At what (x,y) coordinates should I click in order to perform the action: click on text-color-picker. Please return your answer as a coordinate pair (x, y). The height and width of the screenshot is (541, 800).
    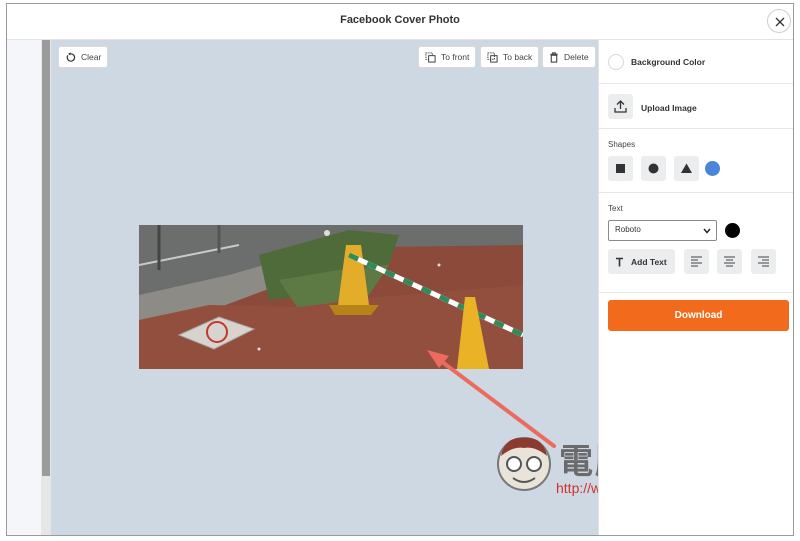
    Looking at the image, I should click on (732, 230).